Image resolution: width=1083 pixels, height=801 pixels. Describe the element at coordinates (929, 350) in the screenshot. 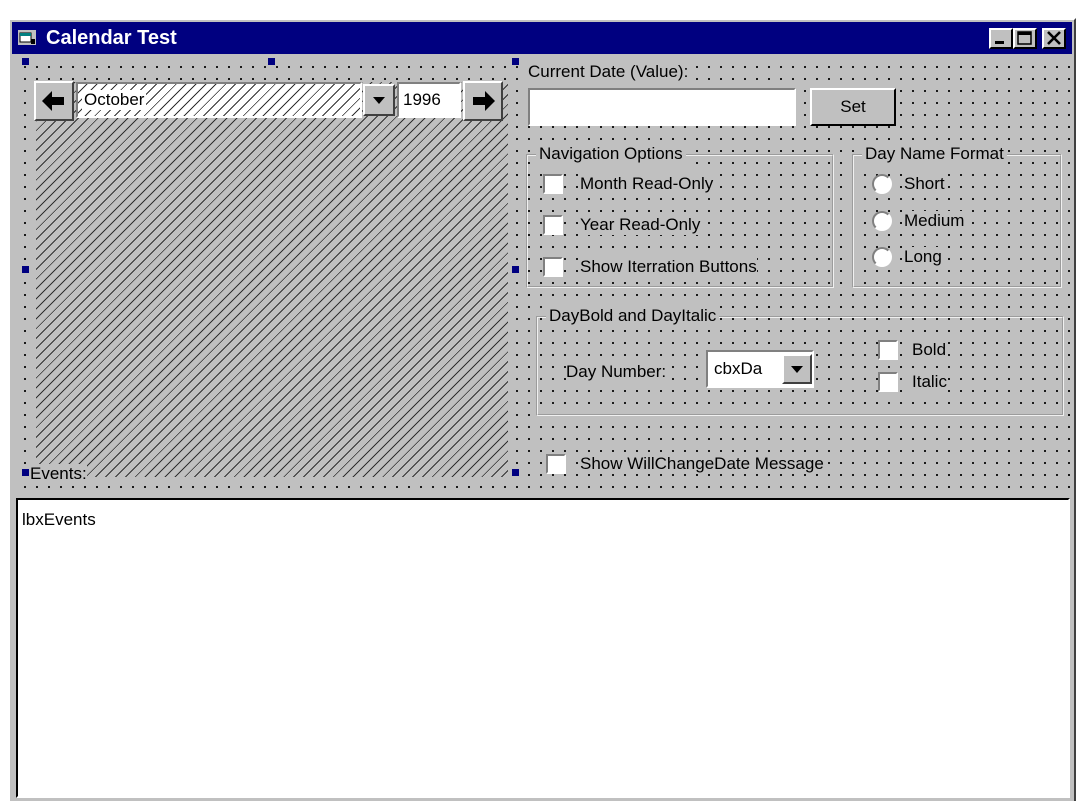

I see `bold-label: Bold` at that location.